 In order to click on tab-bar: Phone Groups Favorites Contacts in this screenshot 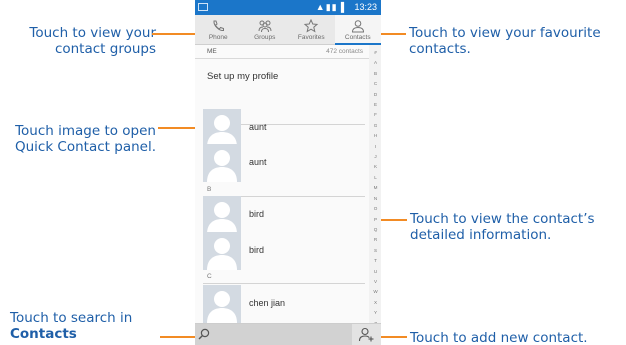, I will do `click(288, 30)`.